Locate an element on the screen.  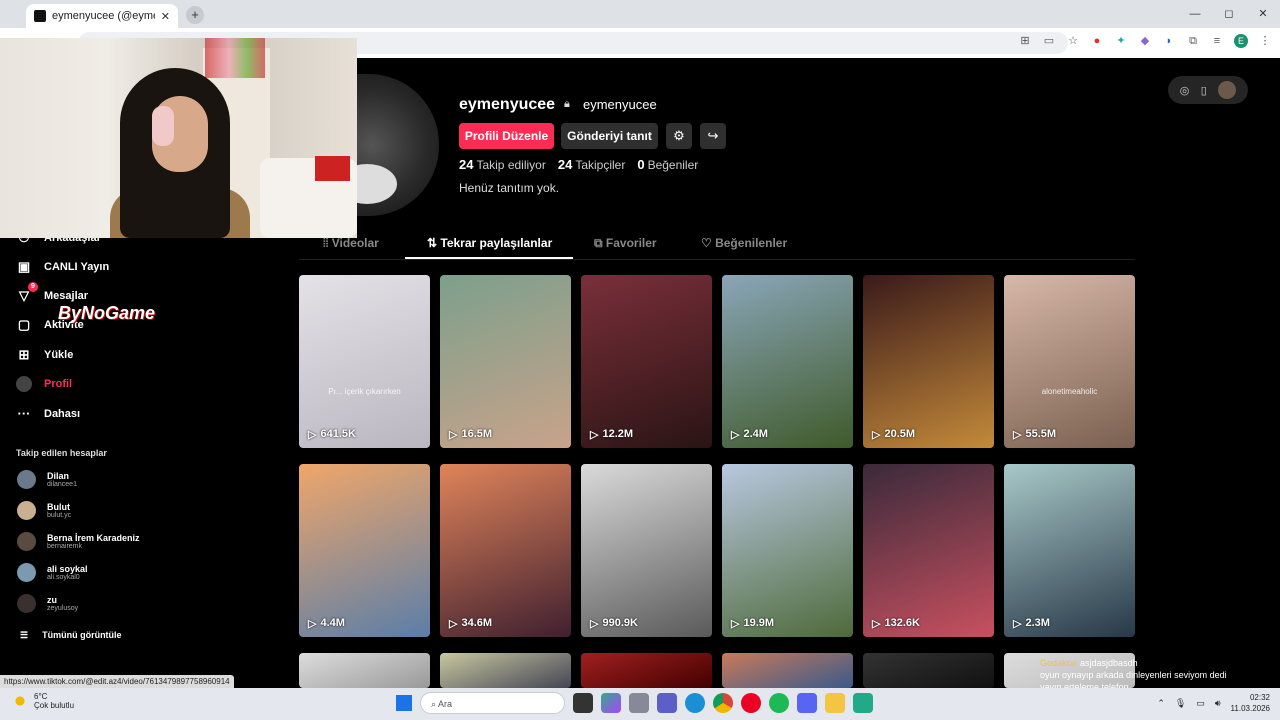
discord-icon is located at coordinates (807, 703).